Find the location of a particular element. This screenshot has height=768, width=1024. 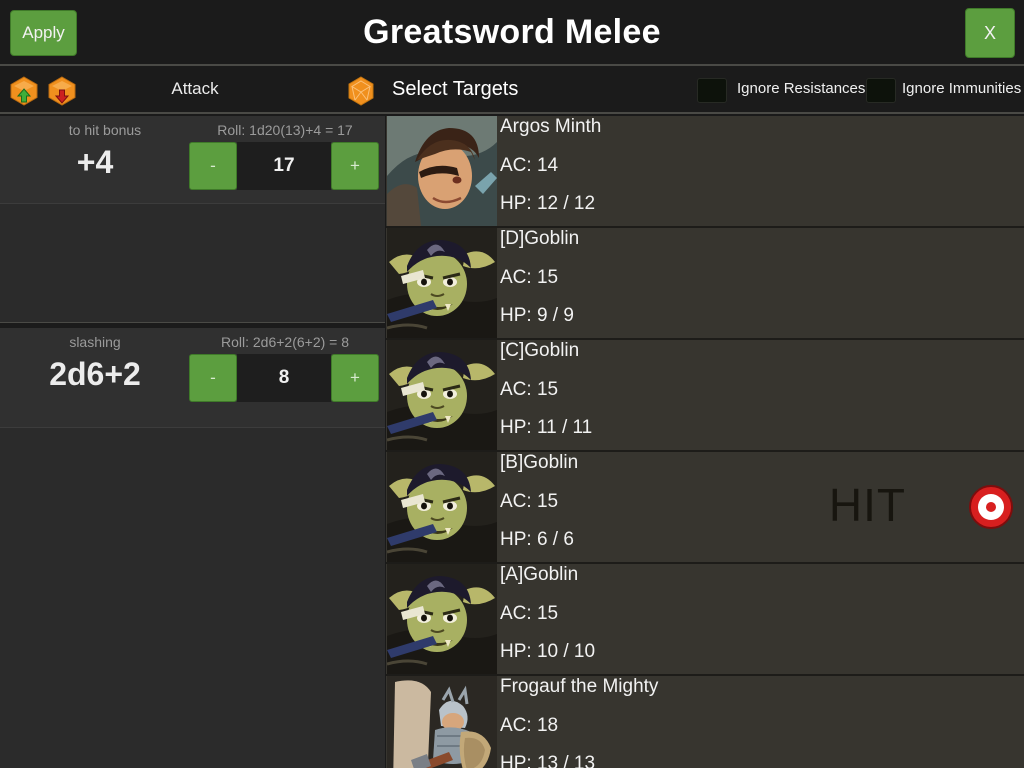

hero-portrait is located at coordinates (442, 171).